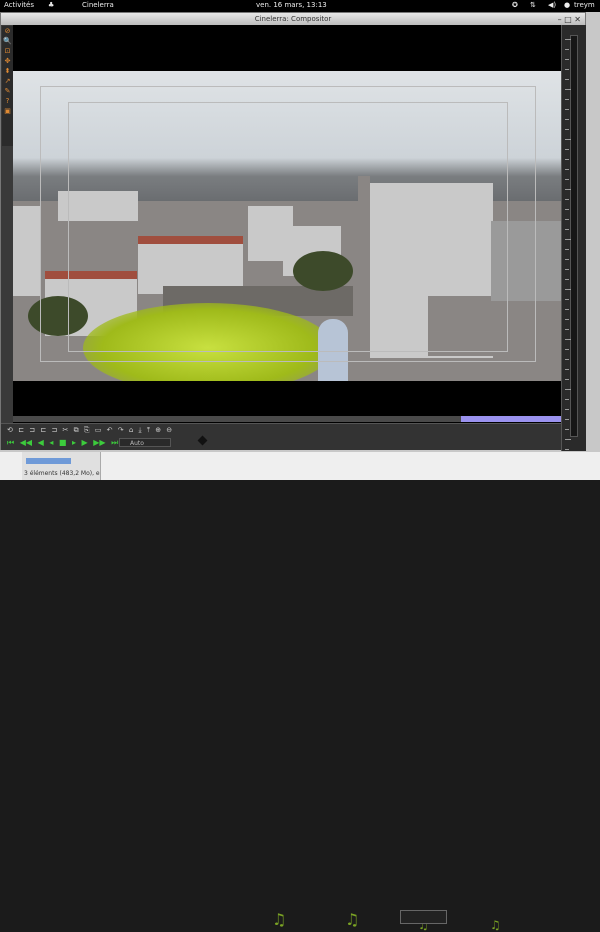  I want to click on reverse-play-icon: ◀, so click(41, 442).